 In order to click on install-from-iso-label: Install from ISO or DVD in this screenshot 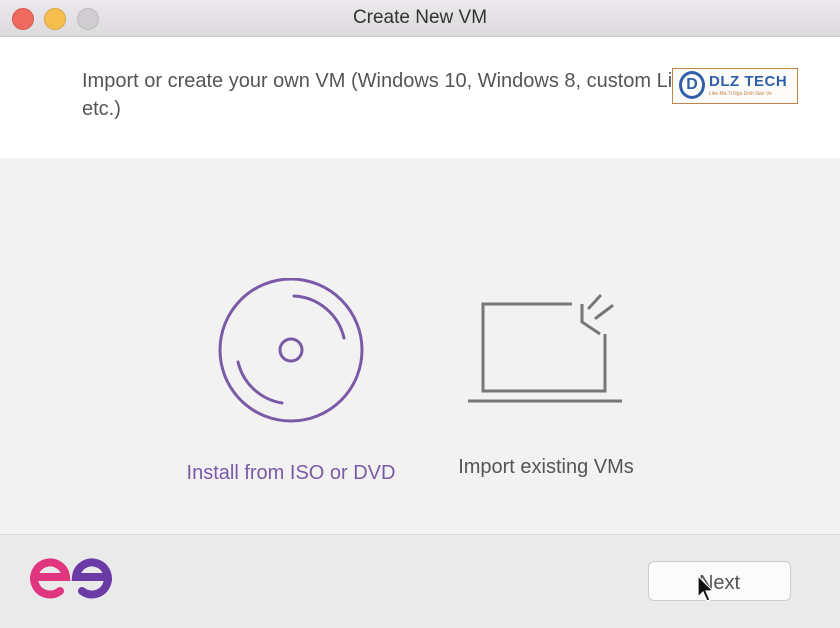, I will do `click(291, 473)`.